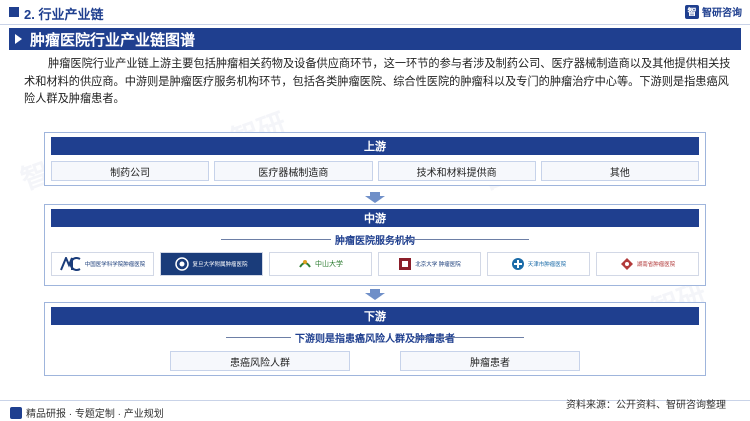 The image size is (750, 421). What do you see at coordinates (375, 159) in the screenshot?
I see `upstream-panel: 上游 制药公司 医疗器械制造商 技术和材料提供商 其他` at bounding box center [375, 159].